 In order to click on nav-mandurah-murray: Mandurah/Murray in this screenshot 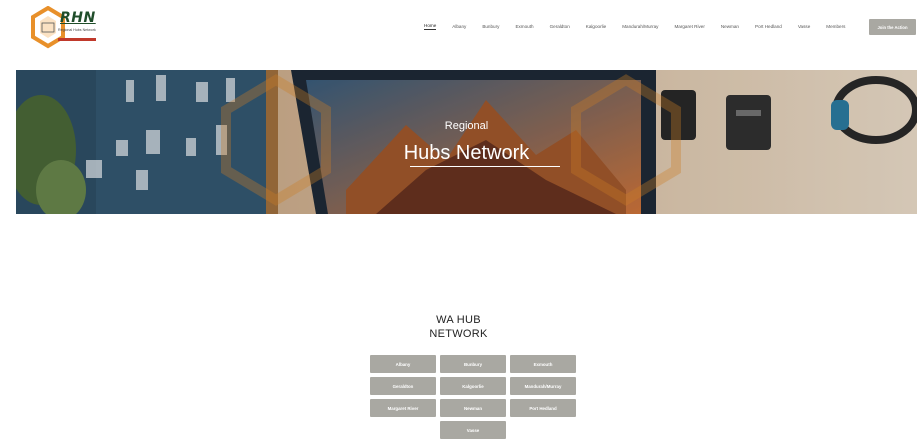, I will do `click(640, 26)`.